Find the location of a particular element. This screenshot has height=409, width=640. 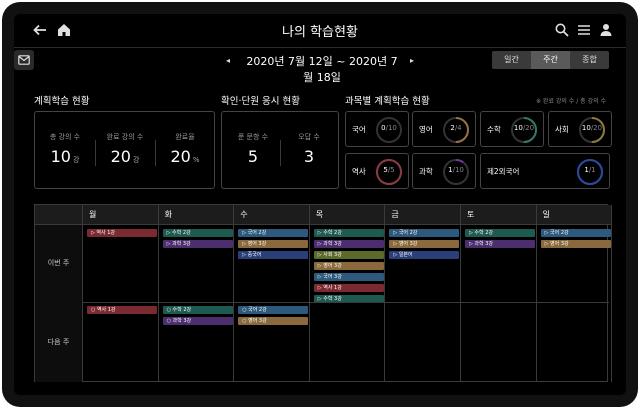

message-button is located at coordinates (24, 60).